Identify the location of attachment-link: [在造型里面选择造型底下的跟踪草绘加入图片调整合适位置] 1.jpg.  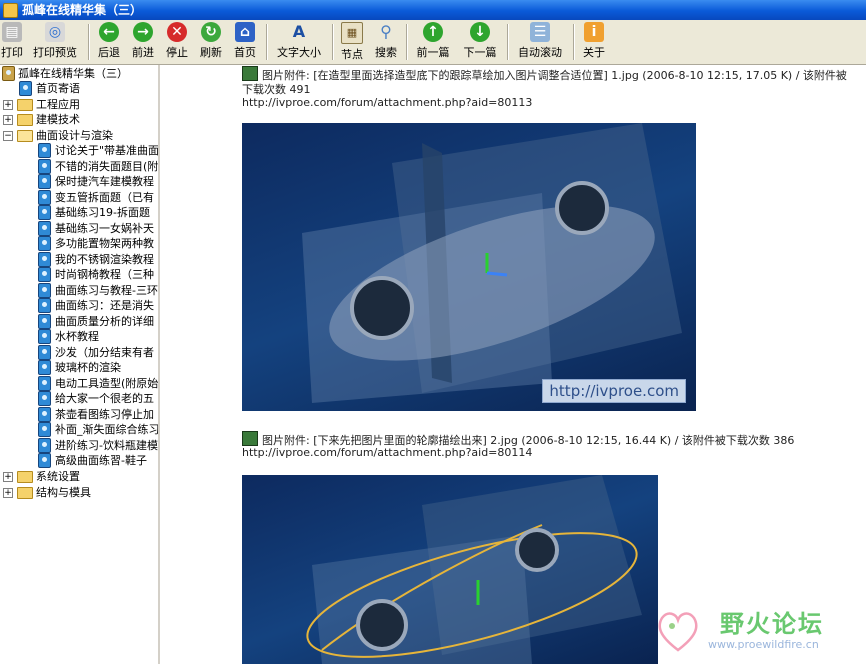
(476, 75).